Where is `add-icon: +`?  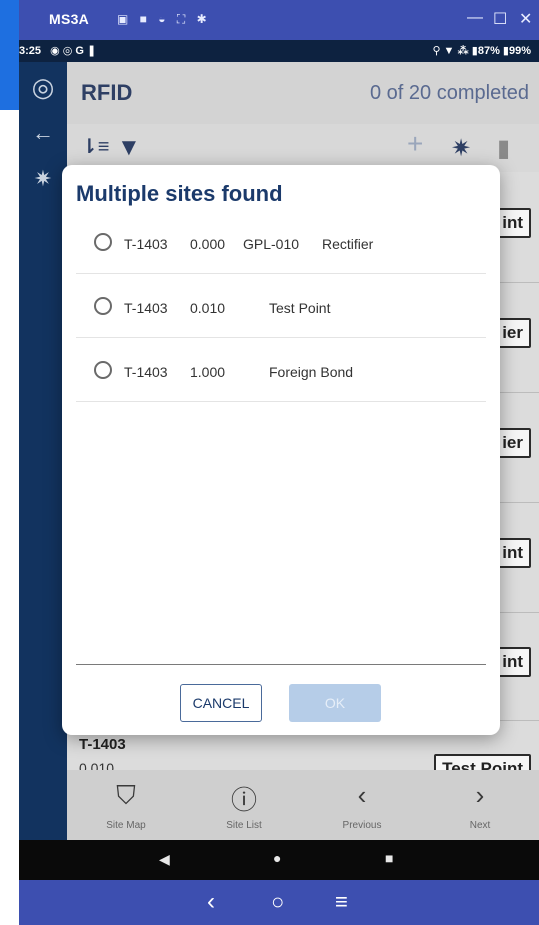
add-icon: + is located at coordinates (415, 144).